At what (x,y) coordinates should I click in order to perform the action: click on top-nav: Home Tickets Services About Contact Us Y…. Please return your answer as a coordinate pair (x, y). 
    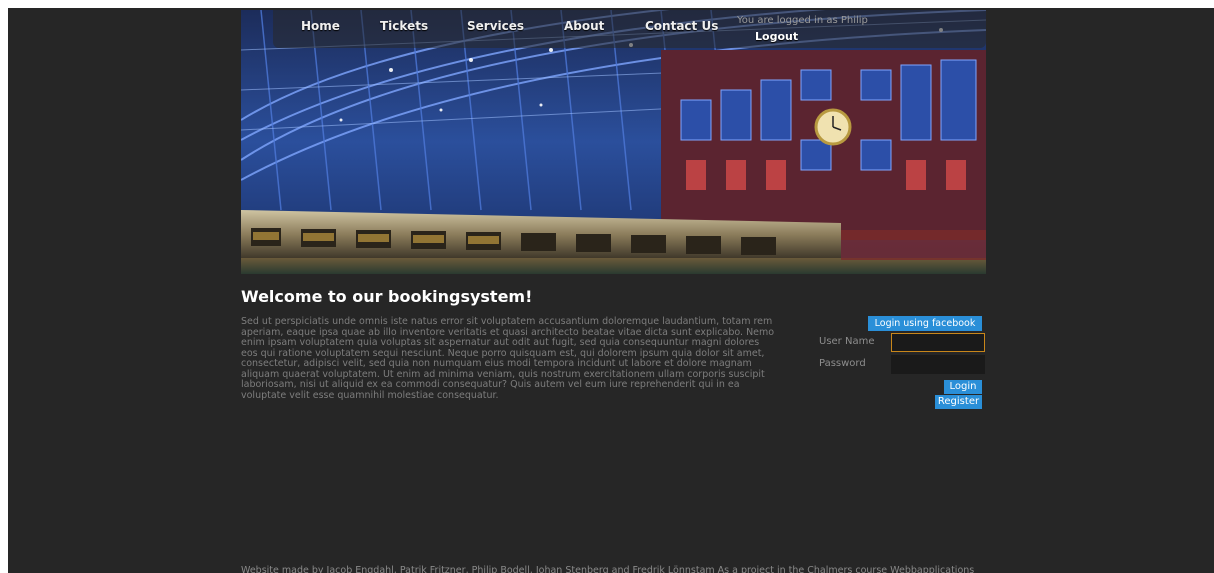
    Looking at the image, I should click on (629, 29).